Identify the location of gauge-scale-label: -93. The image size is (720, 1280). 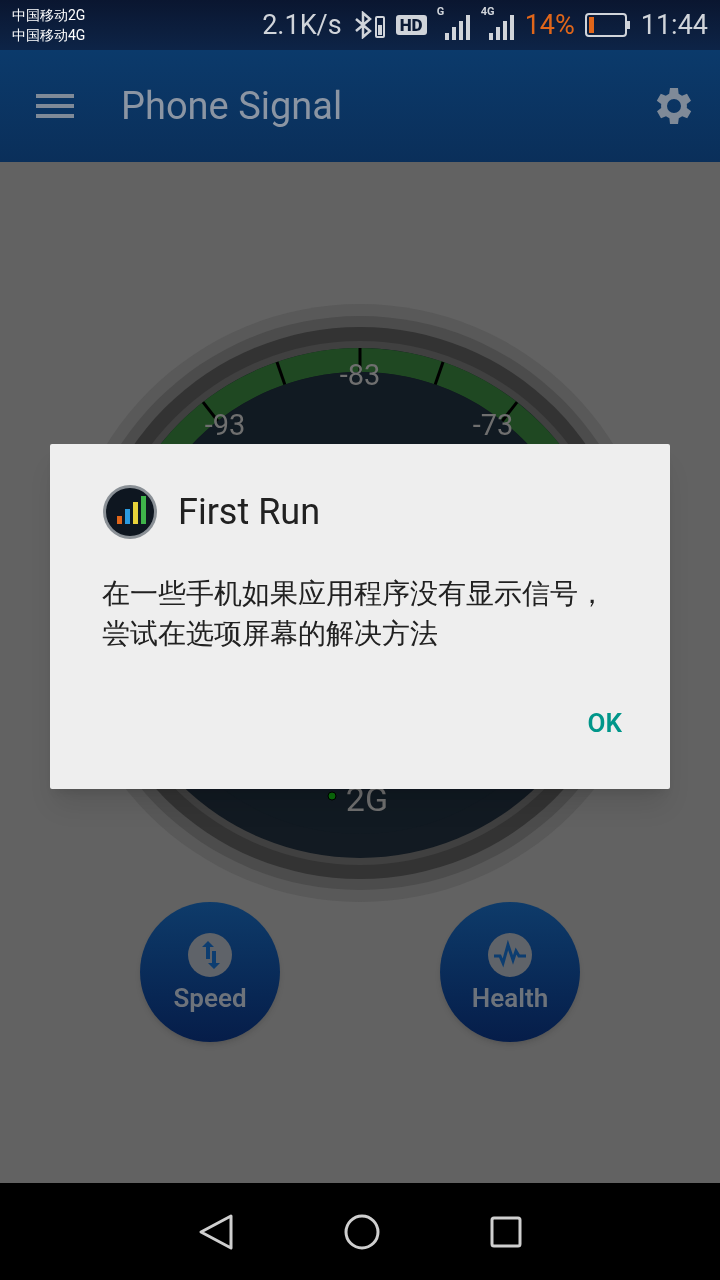
(225, 425).